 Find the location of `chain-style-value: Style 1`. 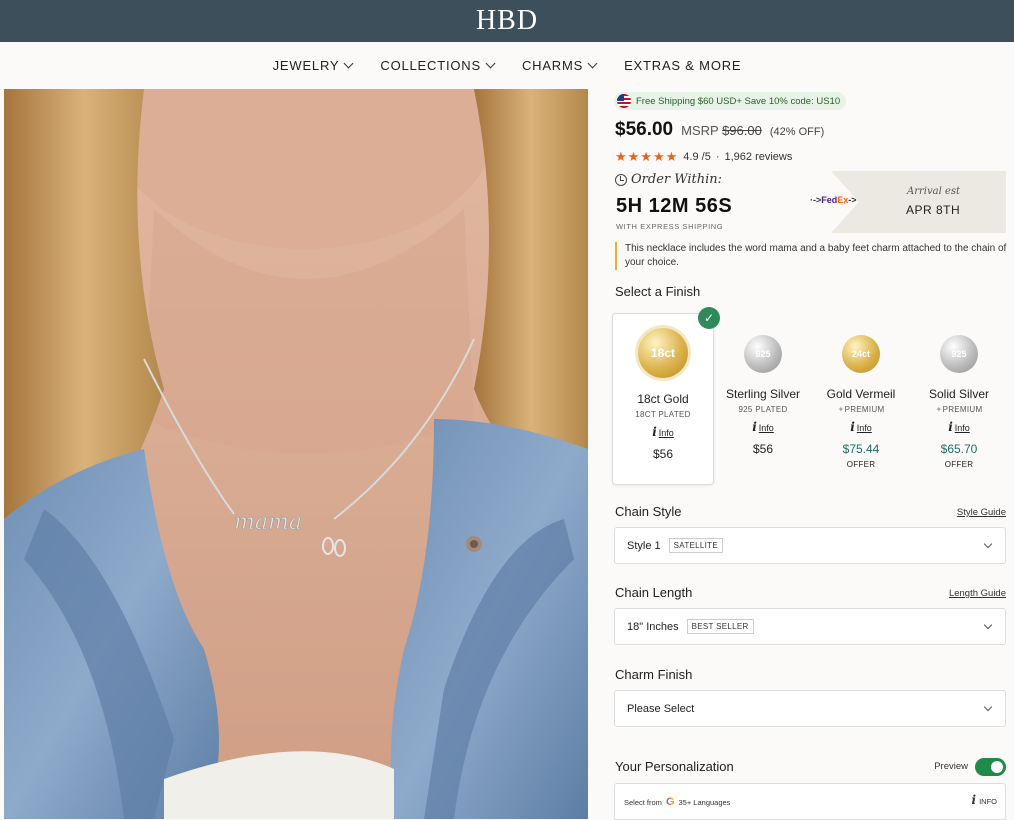

chain-style-value: Style 1 is located at coordinates (644, 545).